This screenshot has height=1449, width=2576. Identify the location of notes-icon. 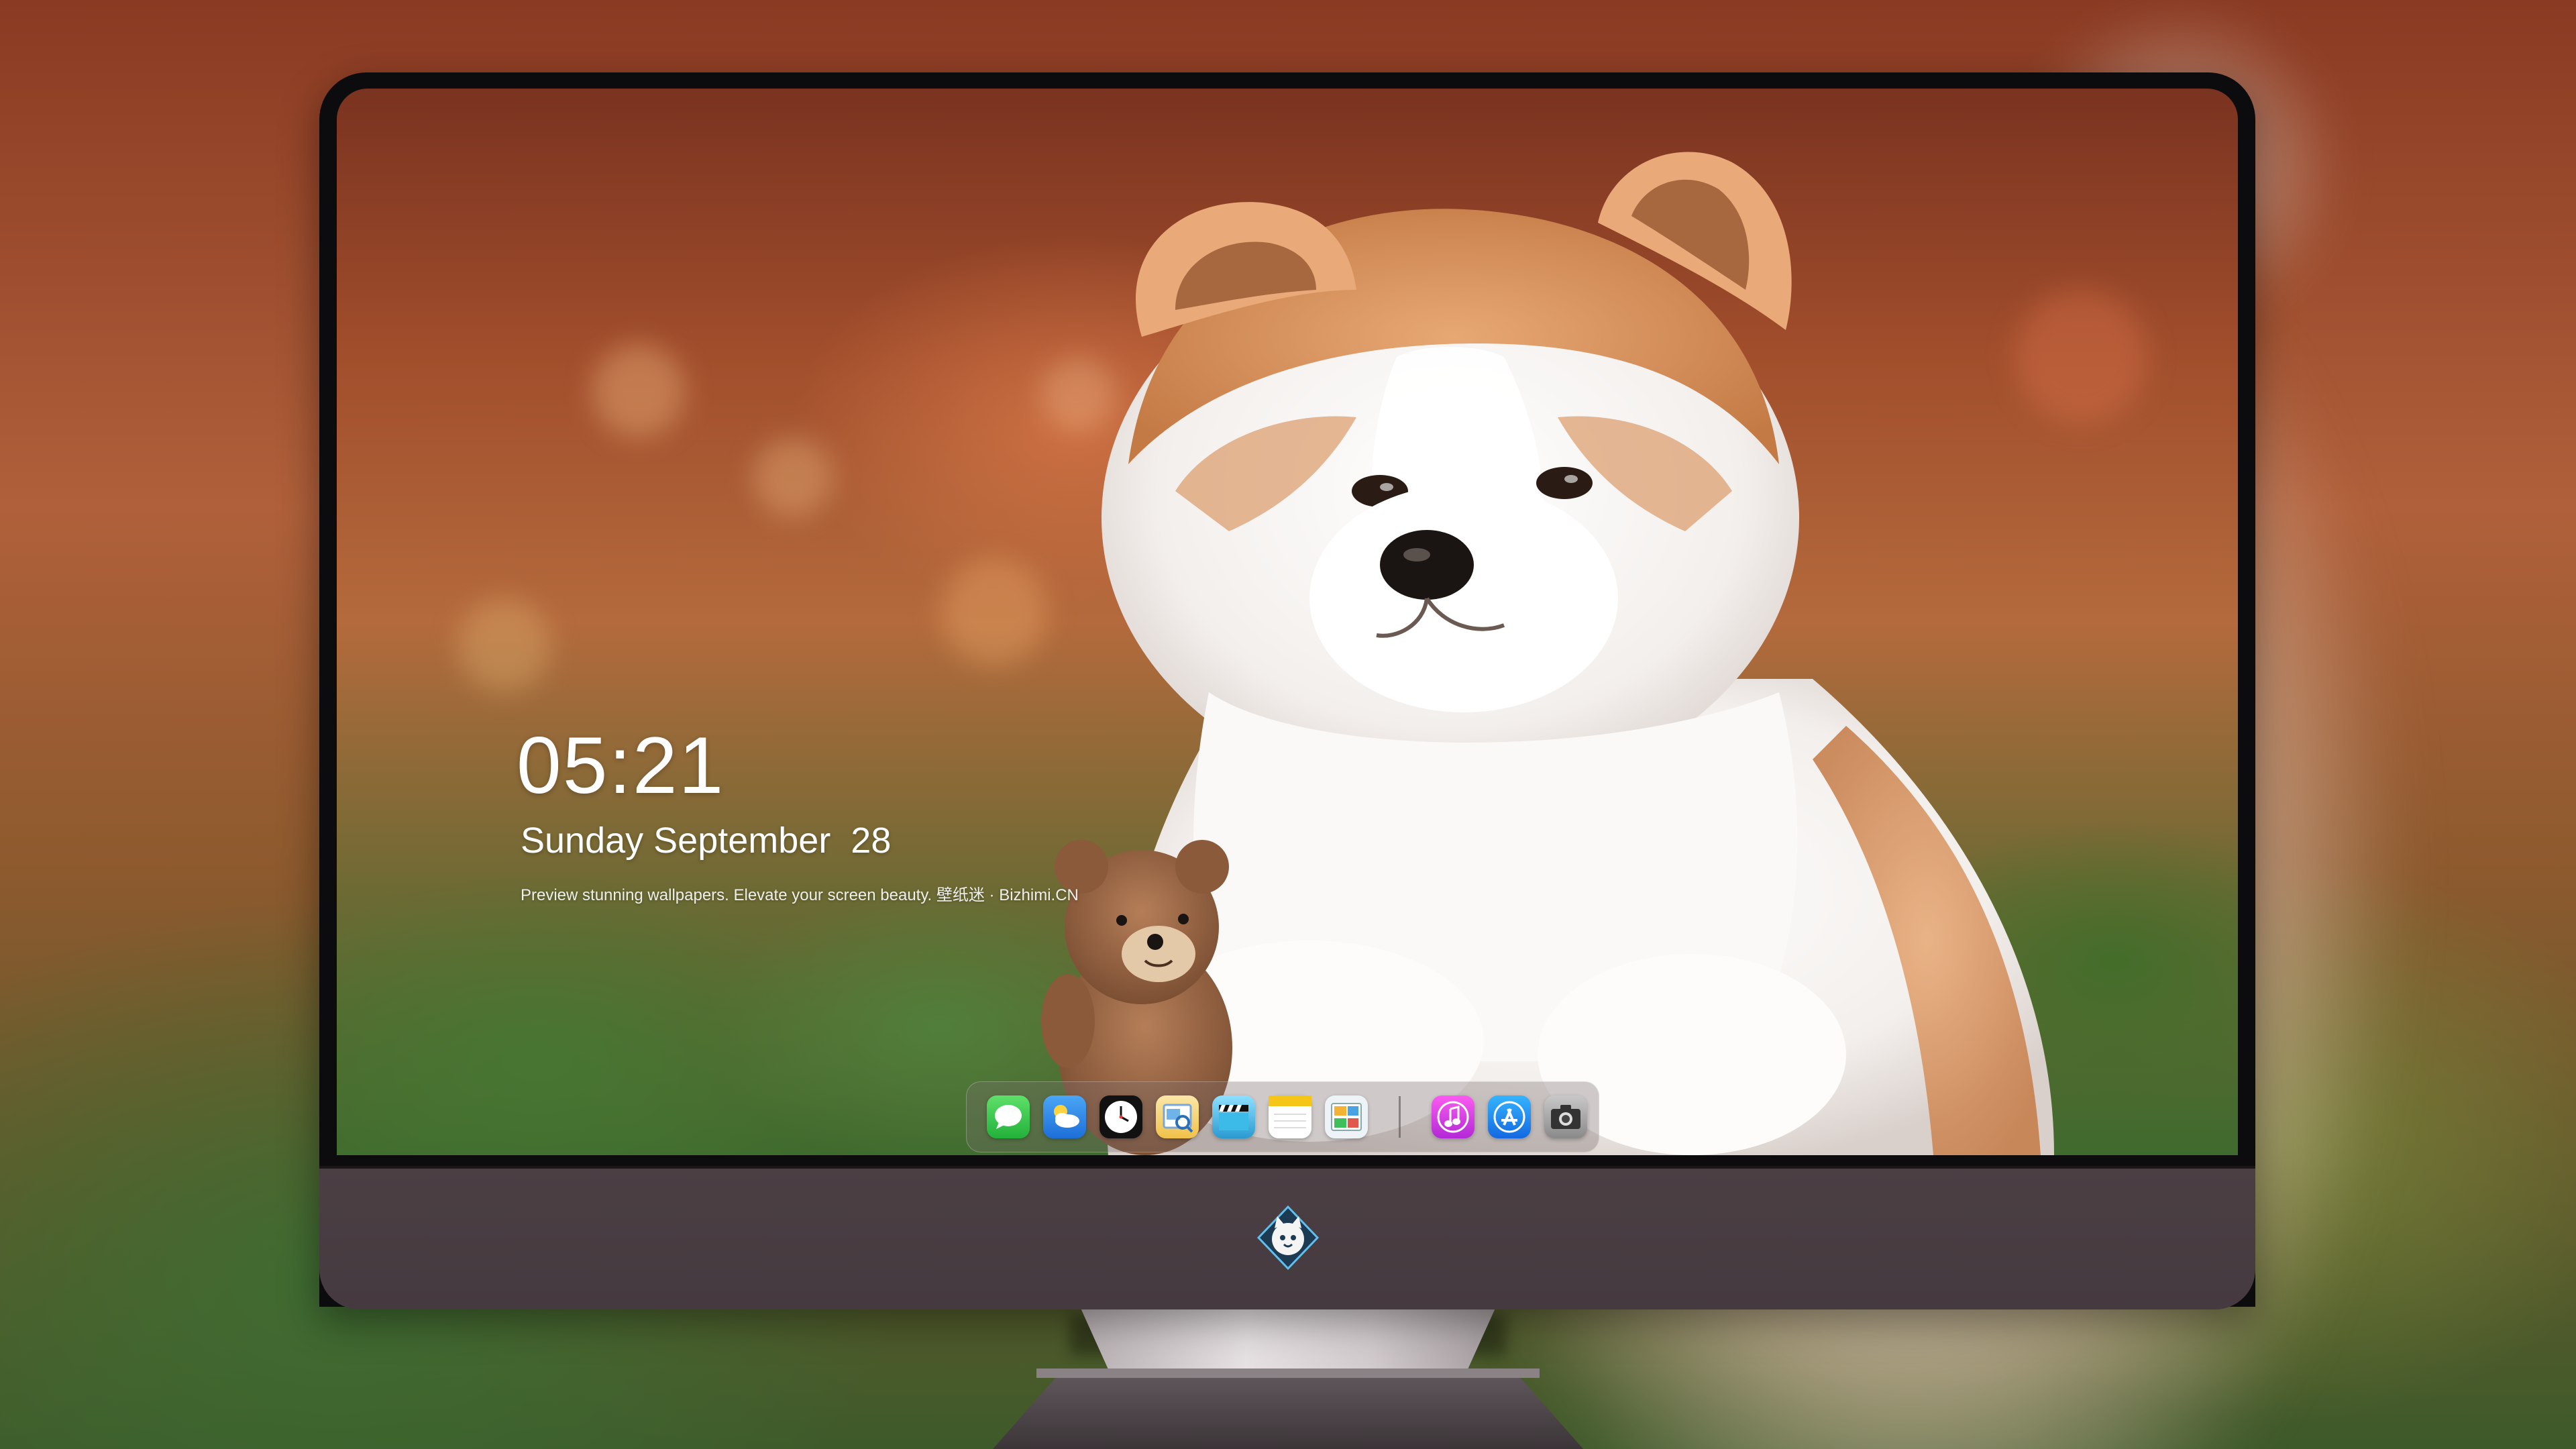
(1290, 1116).